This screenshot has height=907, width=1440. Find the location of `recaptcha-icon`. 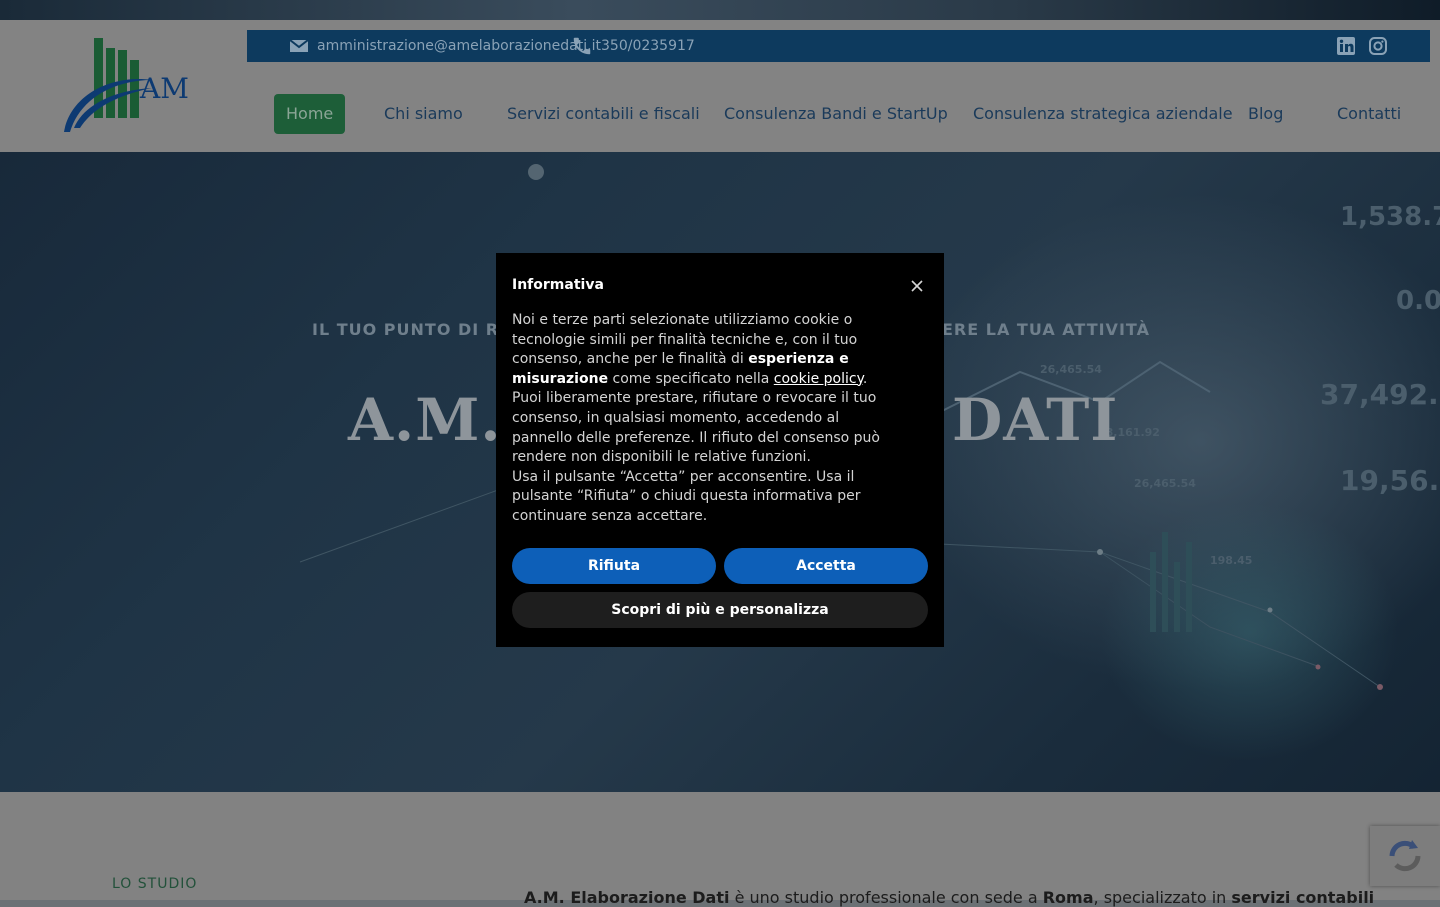

recaptcha-icon is located at coordinates (1405, 856).